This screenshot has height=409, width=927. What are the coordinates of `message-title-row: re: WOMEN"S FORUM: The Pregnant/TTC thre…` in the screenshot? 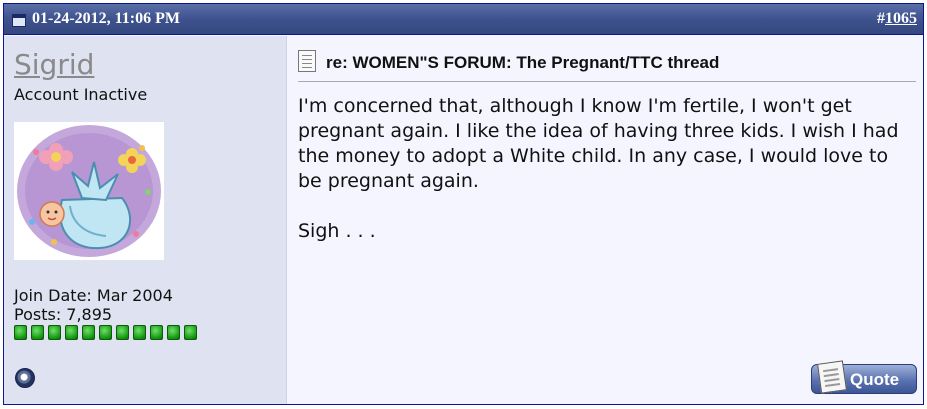 It's located at (607, 66).